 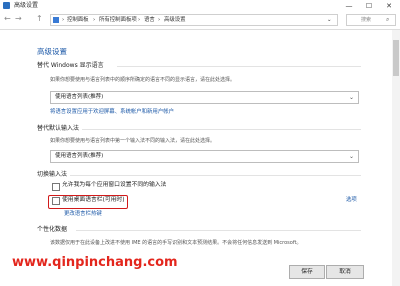 I want to click on close-button: ✕, so click(x=389, y=6).